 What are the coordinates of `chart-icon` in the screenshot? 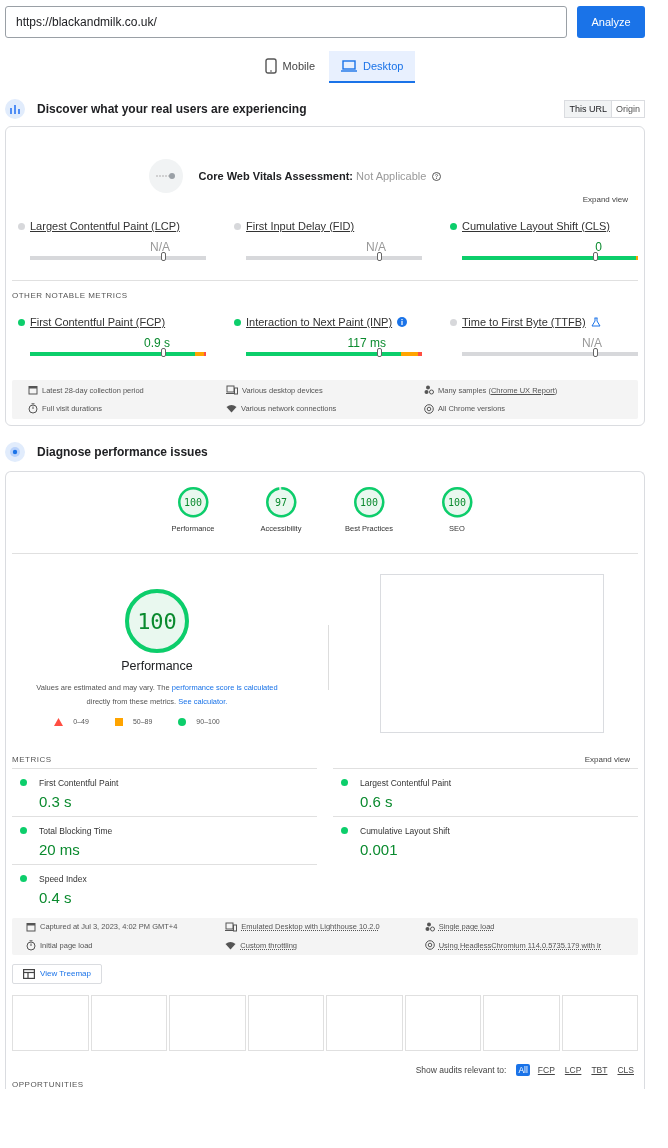 It's located at (15, 109).